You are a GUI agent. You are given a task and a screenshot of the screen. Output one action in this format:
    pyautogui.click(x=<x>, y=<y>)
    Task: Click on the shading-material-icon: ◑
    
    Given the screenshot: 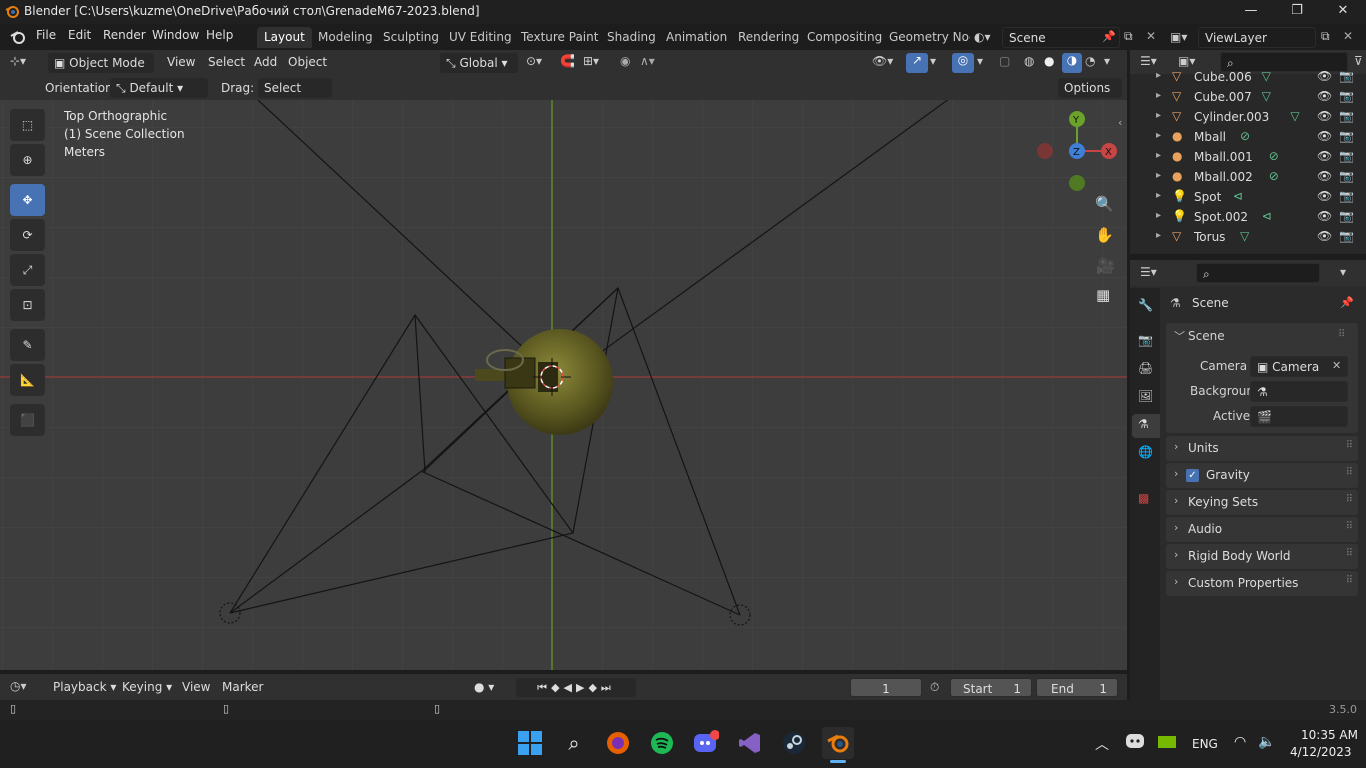 What is the action you would take?
    pyautogui.click(x=1072, y=63)
    